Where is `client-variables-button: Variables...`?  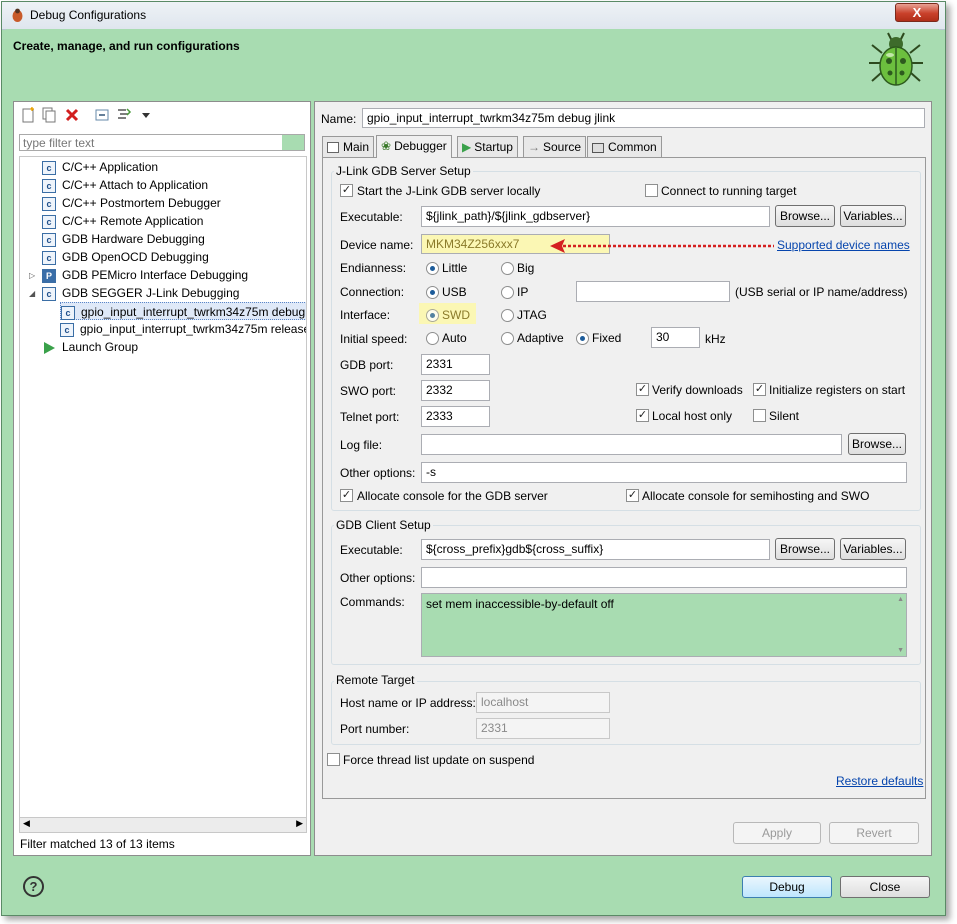
client-variables-button: Variables... is located at coordinates (873, 549).